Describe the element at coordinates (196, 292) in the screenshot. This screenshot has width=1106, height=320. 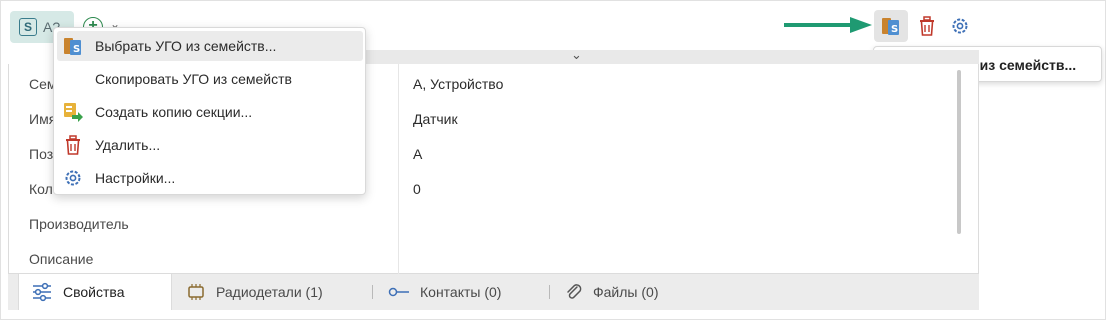
I see `chip-icon` at that location.